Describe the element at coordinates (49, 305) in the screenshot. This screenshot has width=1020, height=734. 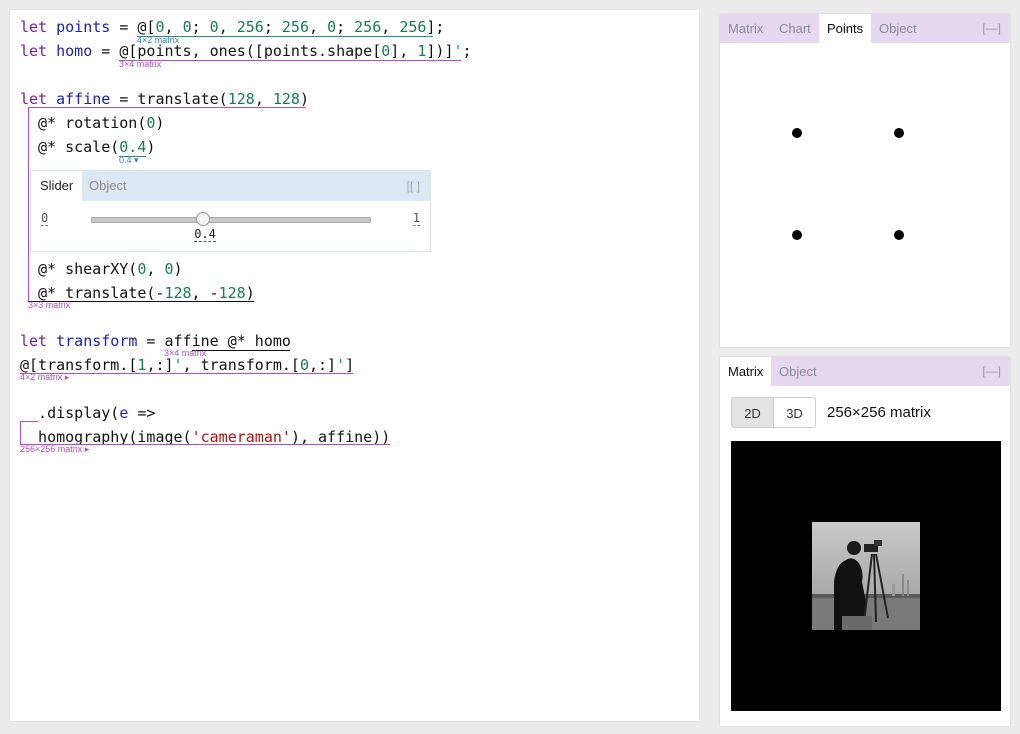
I see `affine-matrix-annotation: 3×3 matrix` at that location.